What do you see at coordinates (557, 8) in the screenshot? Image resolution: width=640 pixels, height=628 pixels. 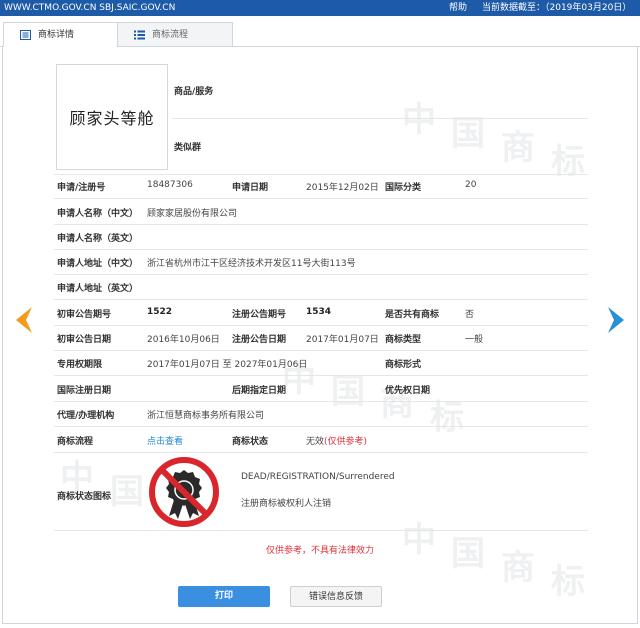 I see `data-as-of: 当前数据截至：（2019年03月20日）` at bounding box center [557, 8].